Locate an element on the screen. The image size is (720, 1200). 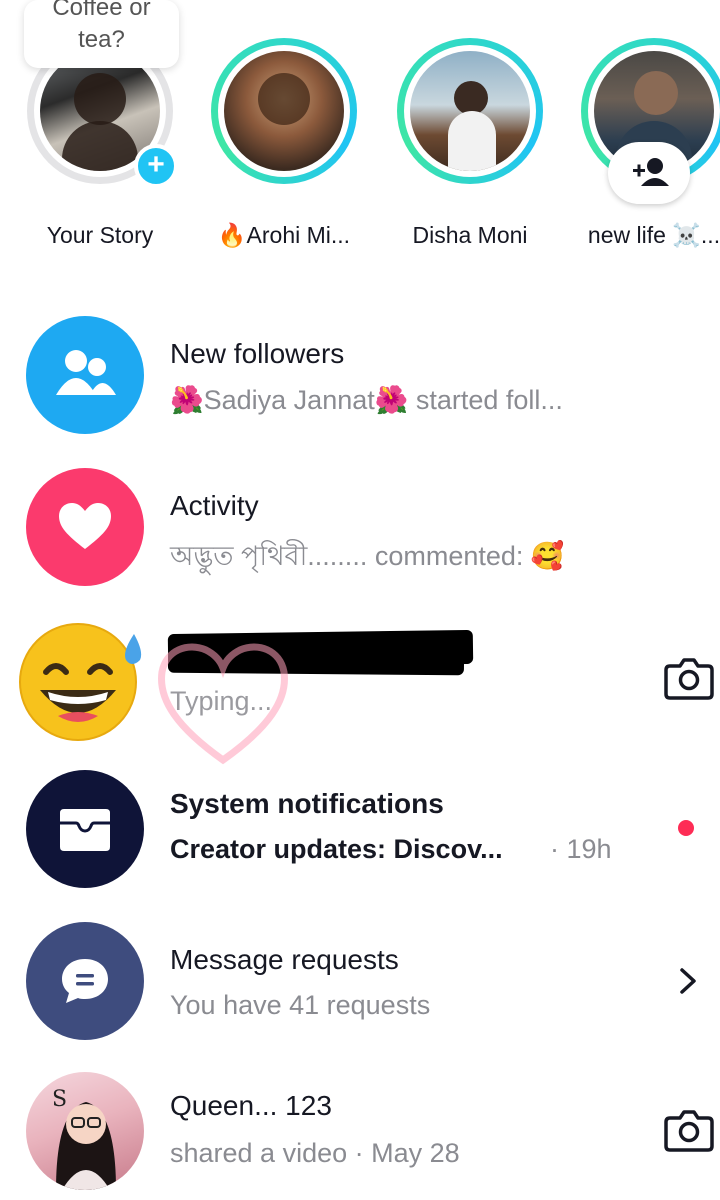
add-friend-icon is located at coordinates (649, 173).